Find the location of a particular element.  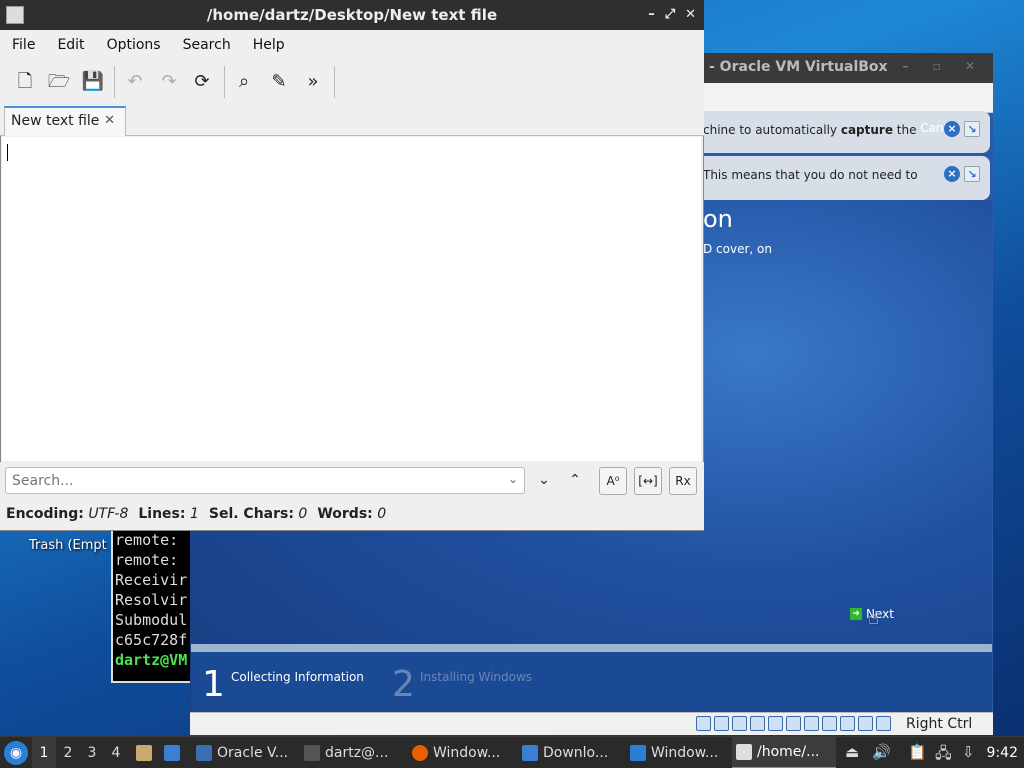

virtualbox-titlebar: - Oracle VM VirtualBox – ▫ ✕ is located at coordinates (848, 68).